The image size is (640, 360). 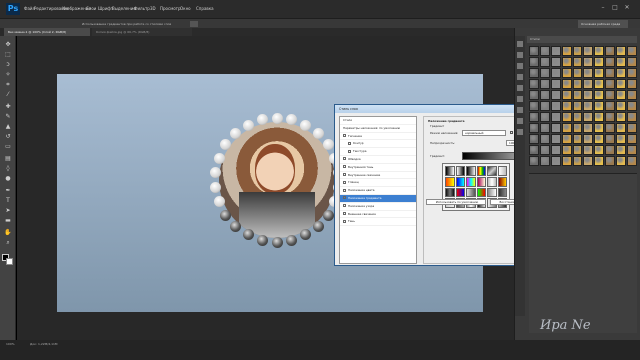 What do you see at coordinates (378, 152) in the screenshot?
I see `style-item-texture: Текстура` at bounding box center [378, 152].